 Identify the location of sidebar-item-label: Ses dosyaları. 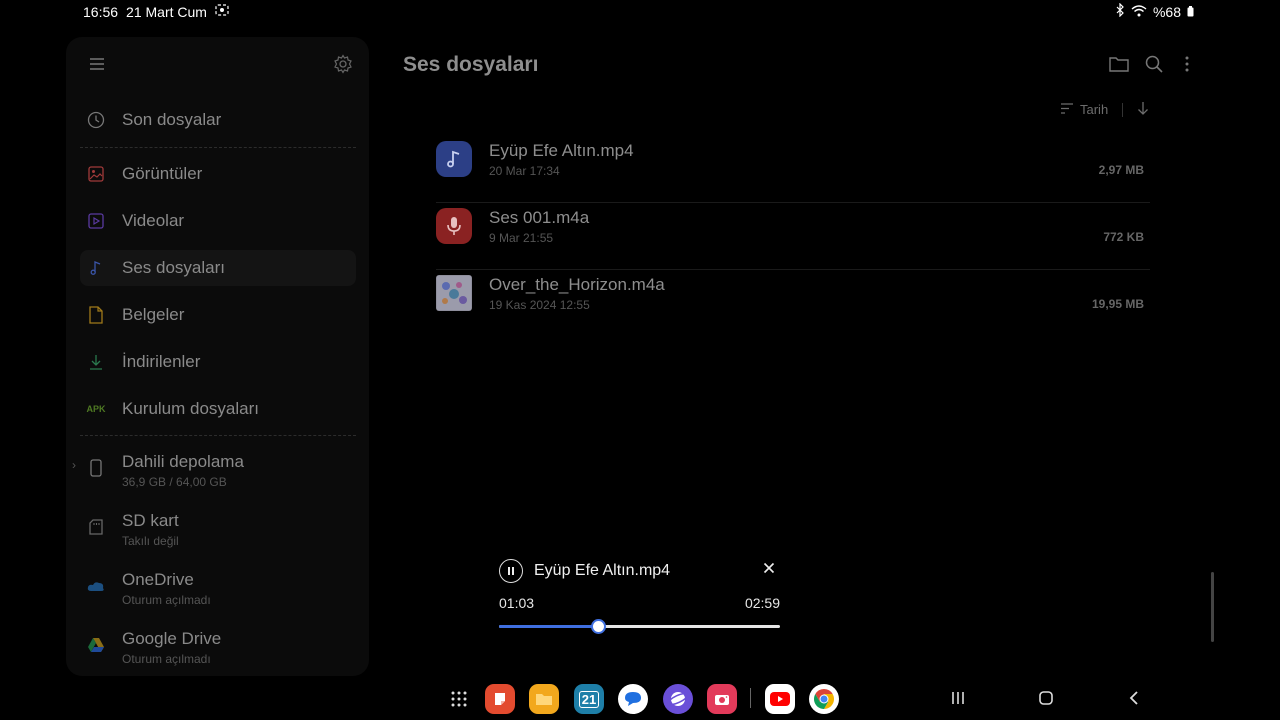
(173, 267).